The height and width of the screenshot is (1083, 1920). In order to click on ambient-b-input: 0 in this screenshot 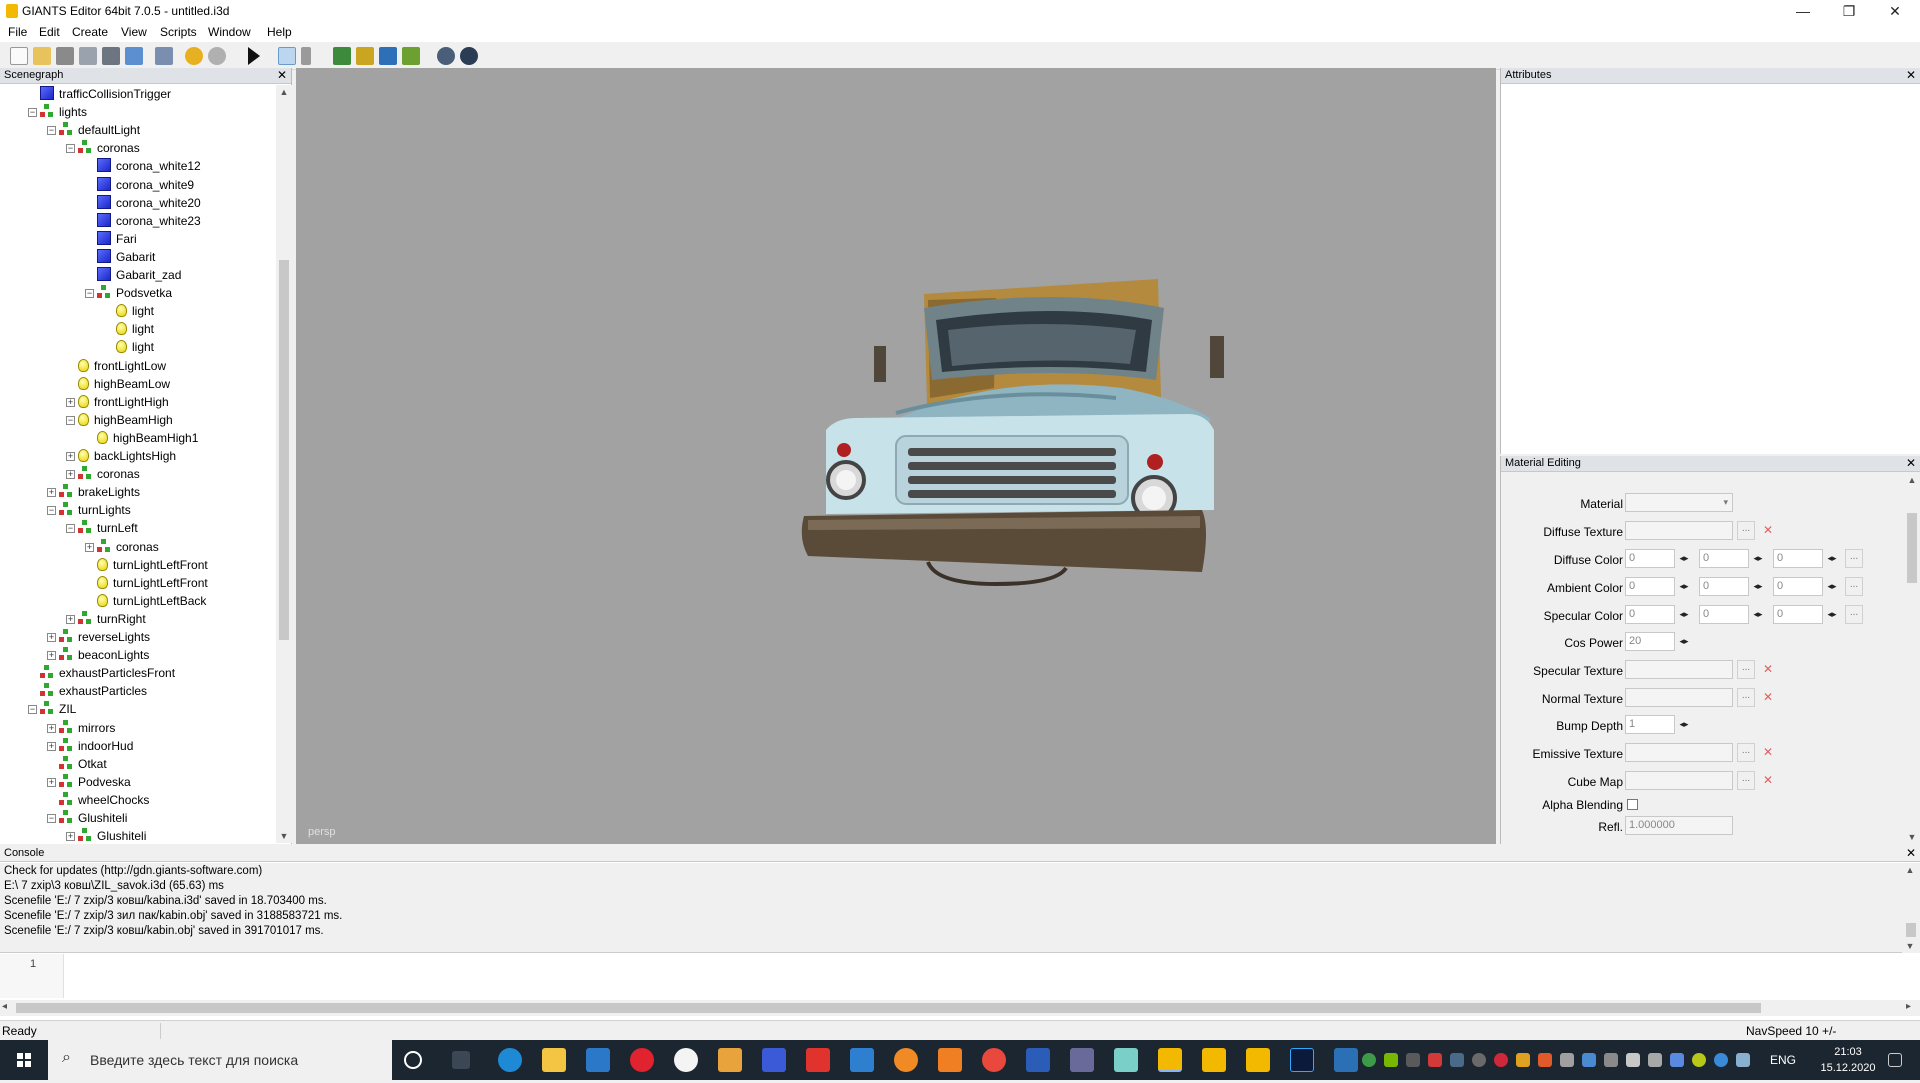, I will do `click(1798, 586)`.